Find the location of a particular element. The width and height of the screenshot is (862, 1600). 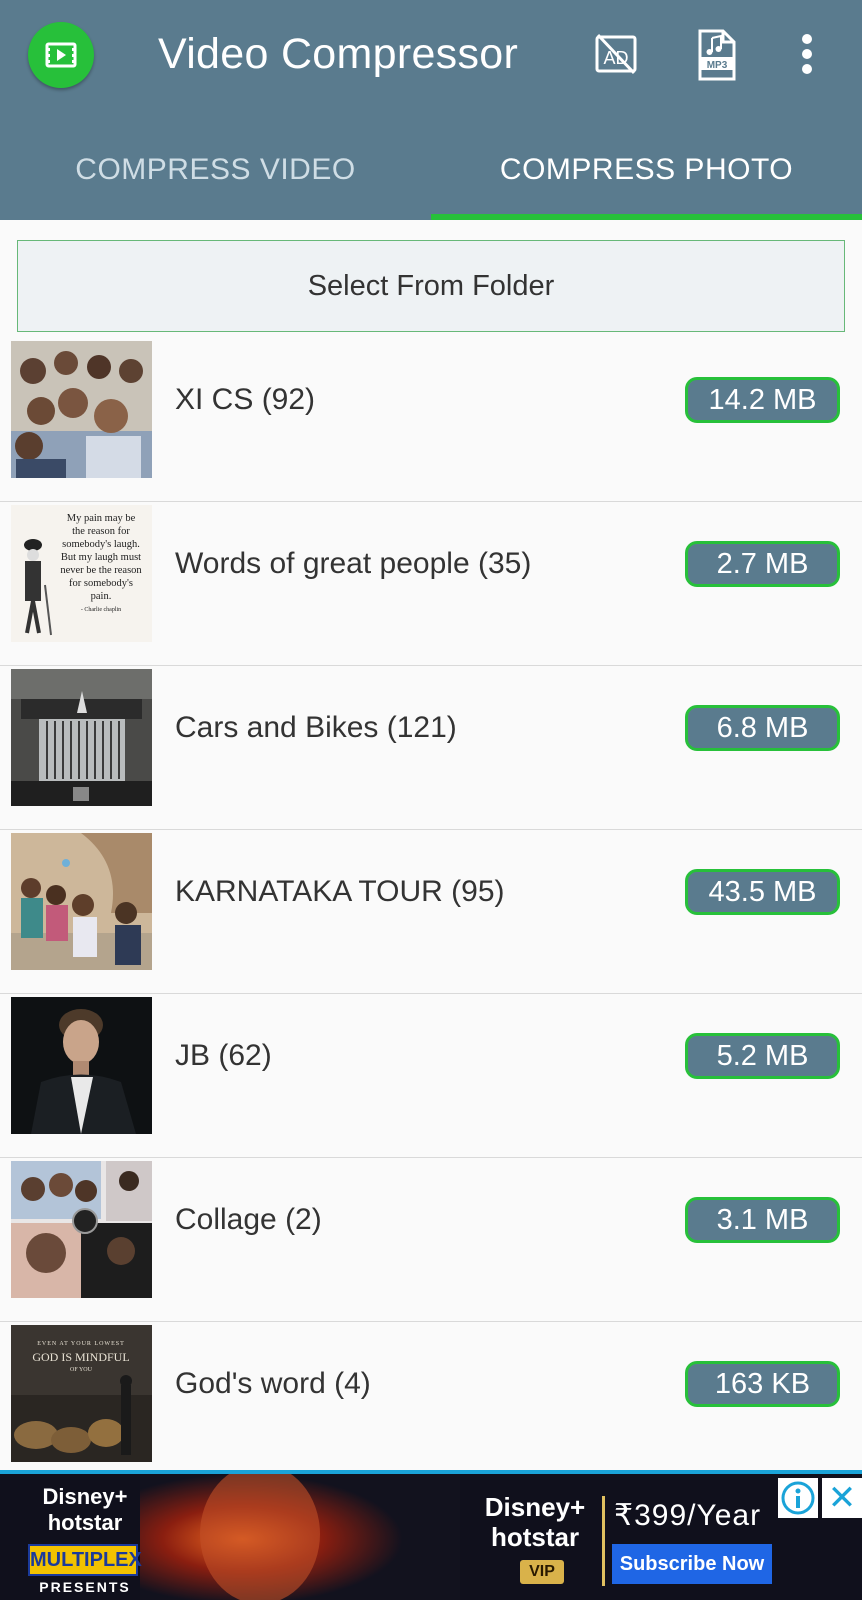

quote-line: But my laugh must is located at coordinates (101, 557).